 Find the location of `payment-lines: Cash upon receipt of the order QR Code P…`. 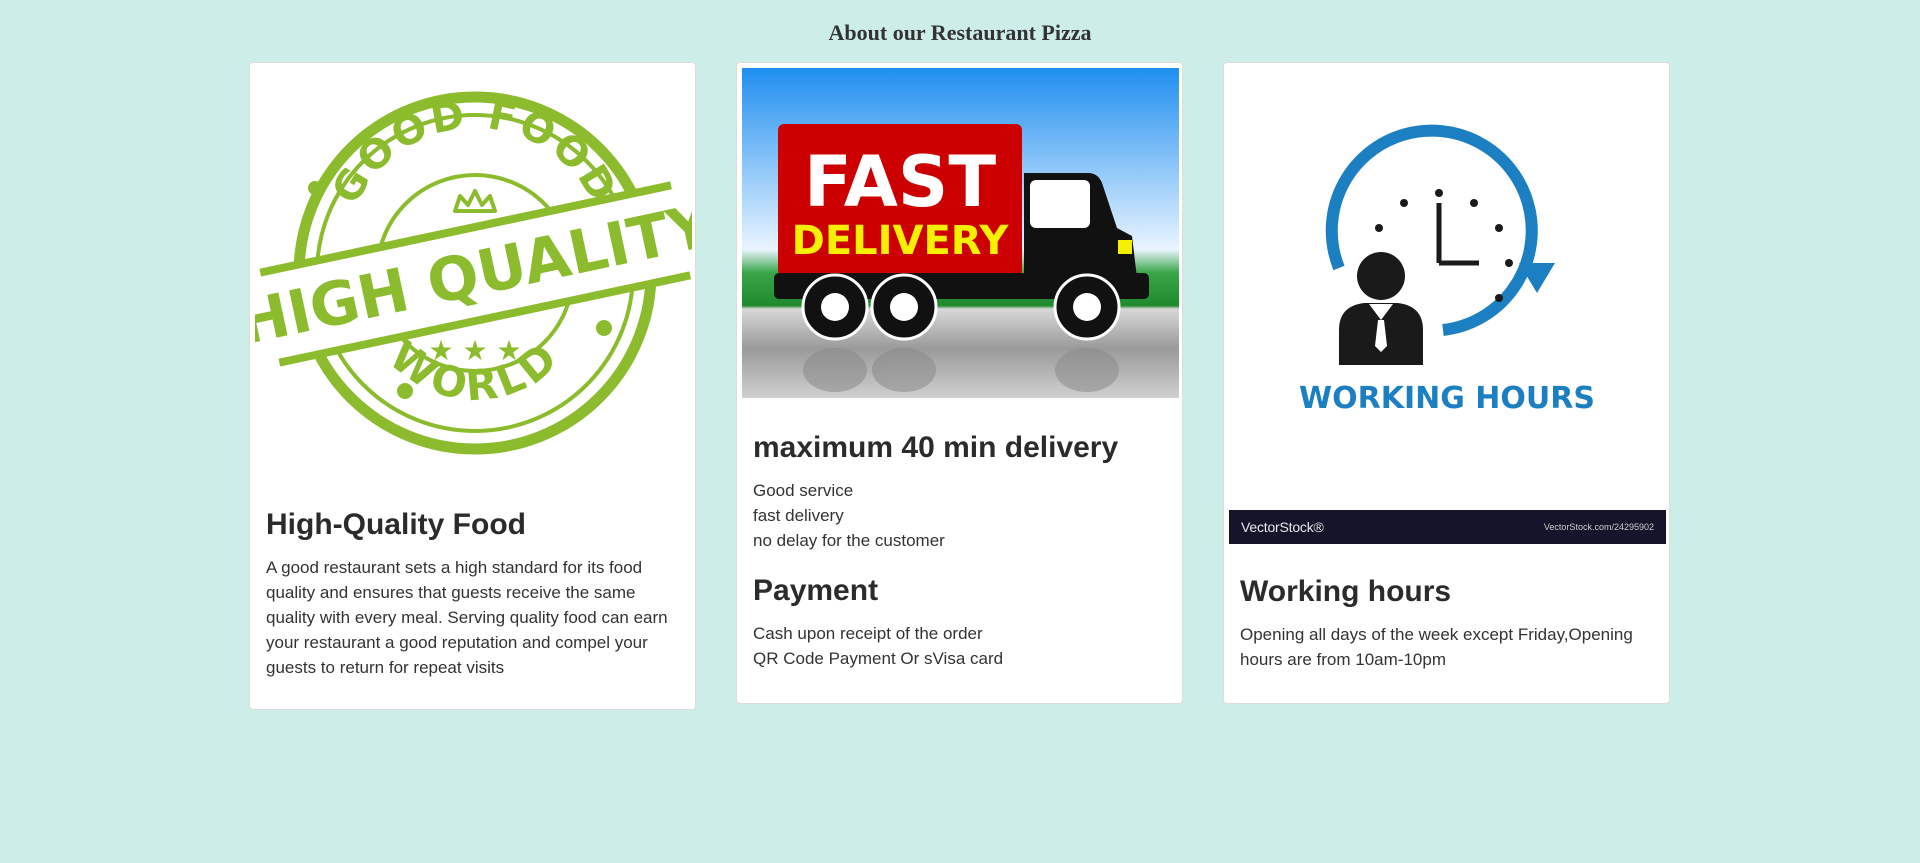

payment-lines: Cash upon receipt of the order QR Code P… is located at coordinates (960, 646).